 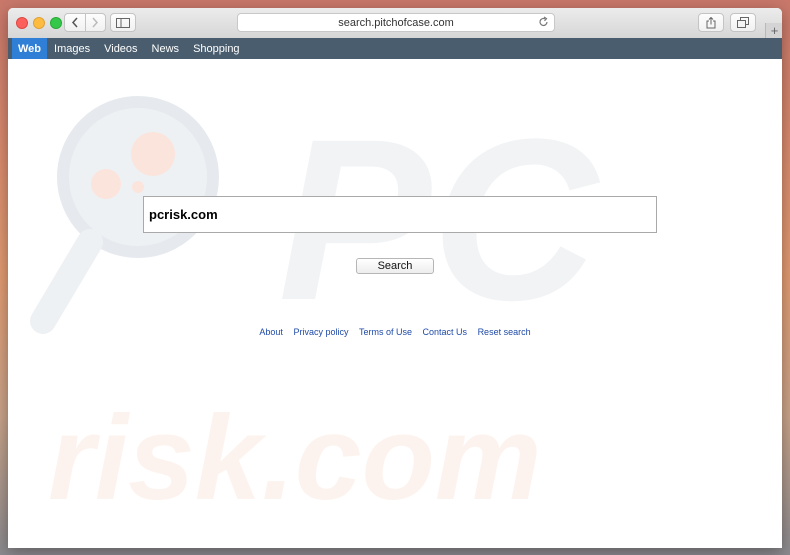 I want to click on nav-button-group, so click(x=85, y=22).